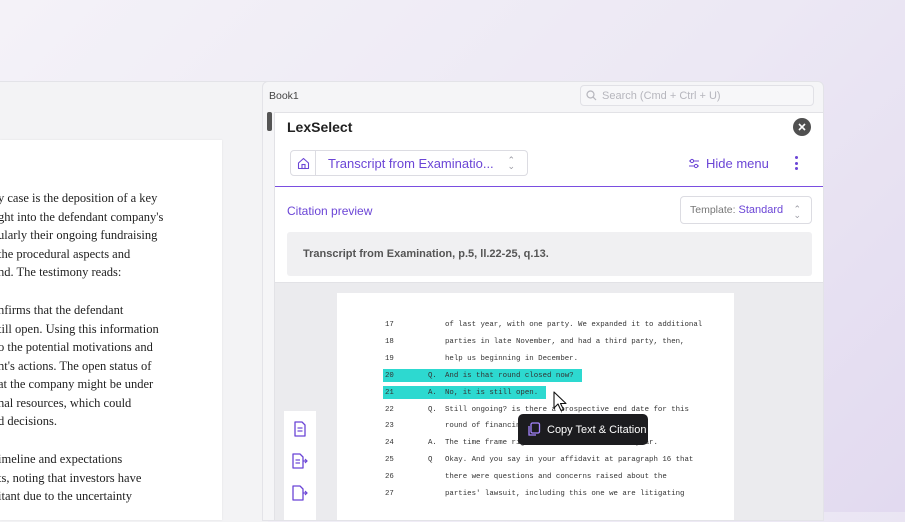 The image size is (905, 522). Describe the element at coordinates (61, 459) in the screenshot. I see `document-line: imeline and expectations` at that location.